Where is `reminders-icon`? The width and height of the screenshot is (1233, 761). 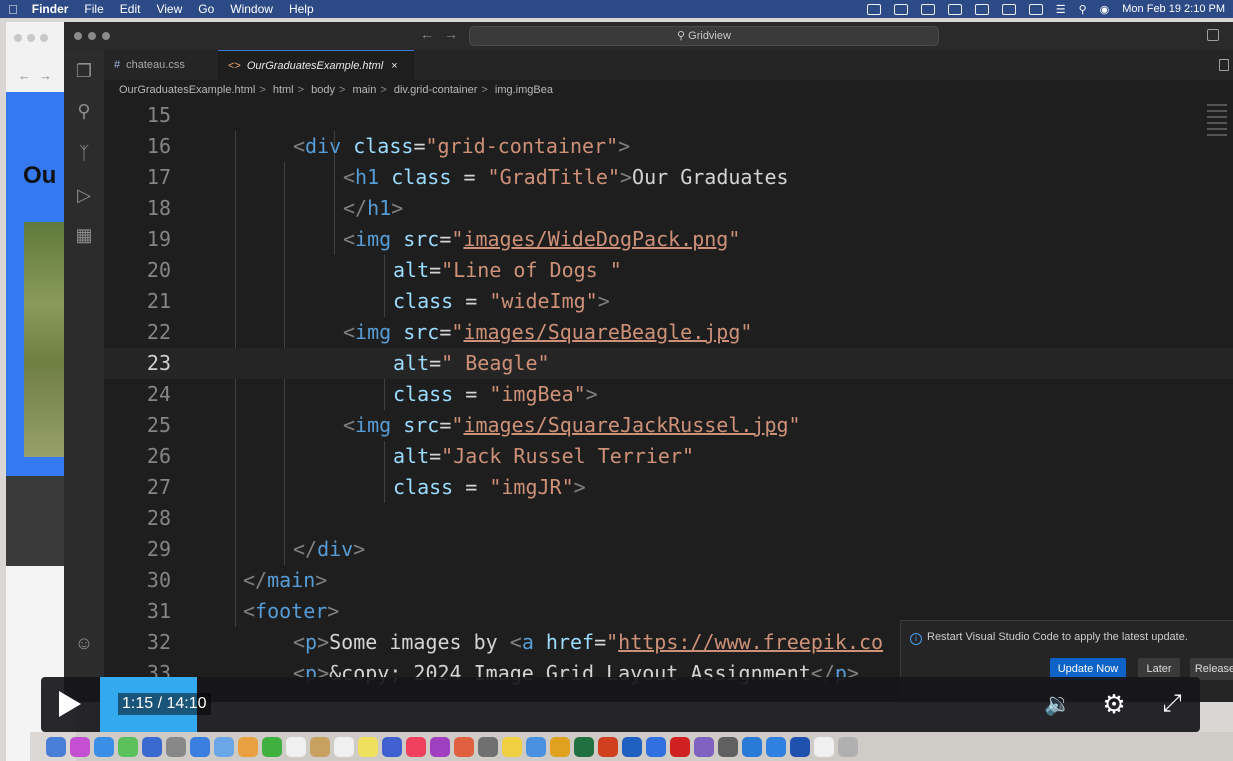 reminders-icon is located at coordinates (344, 746).